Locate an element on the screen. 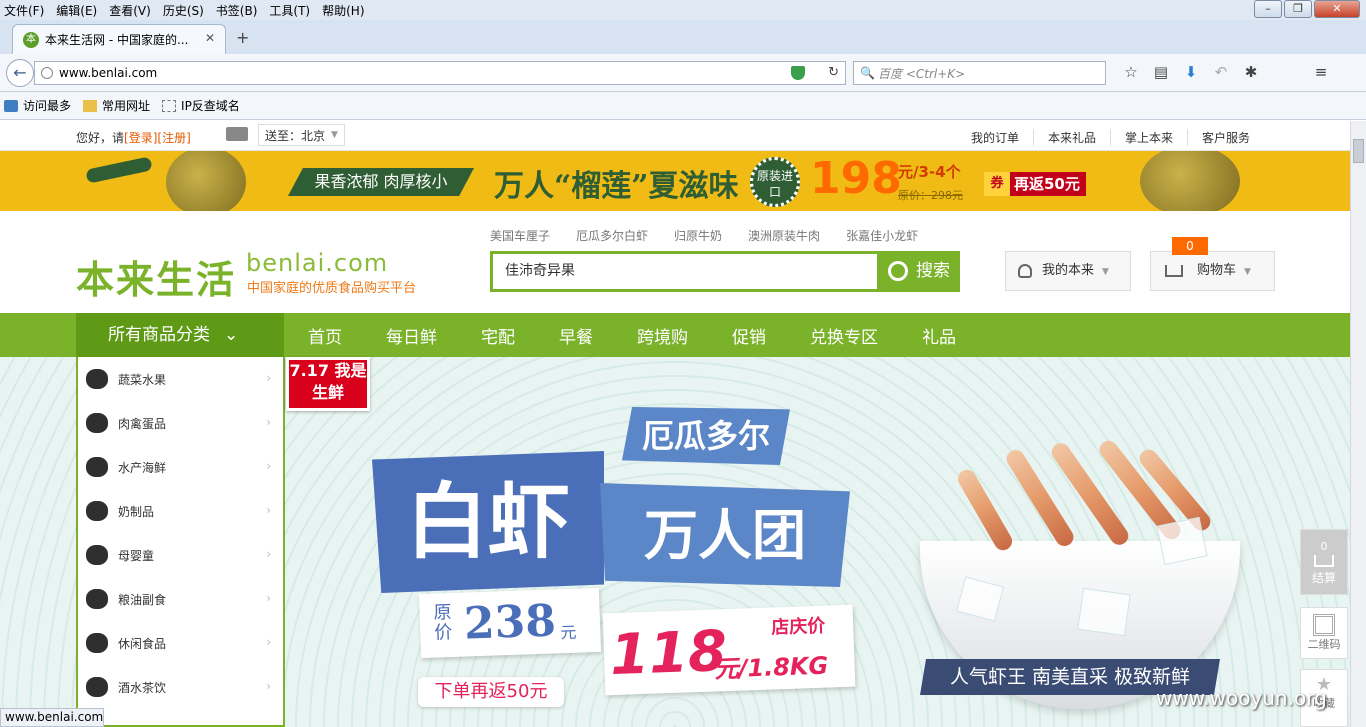 This screenshot has width=1366, height=727. download-icon: ⬇ is located at coordinates (1191, 72).